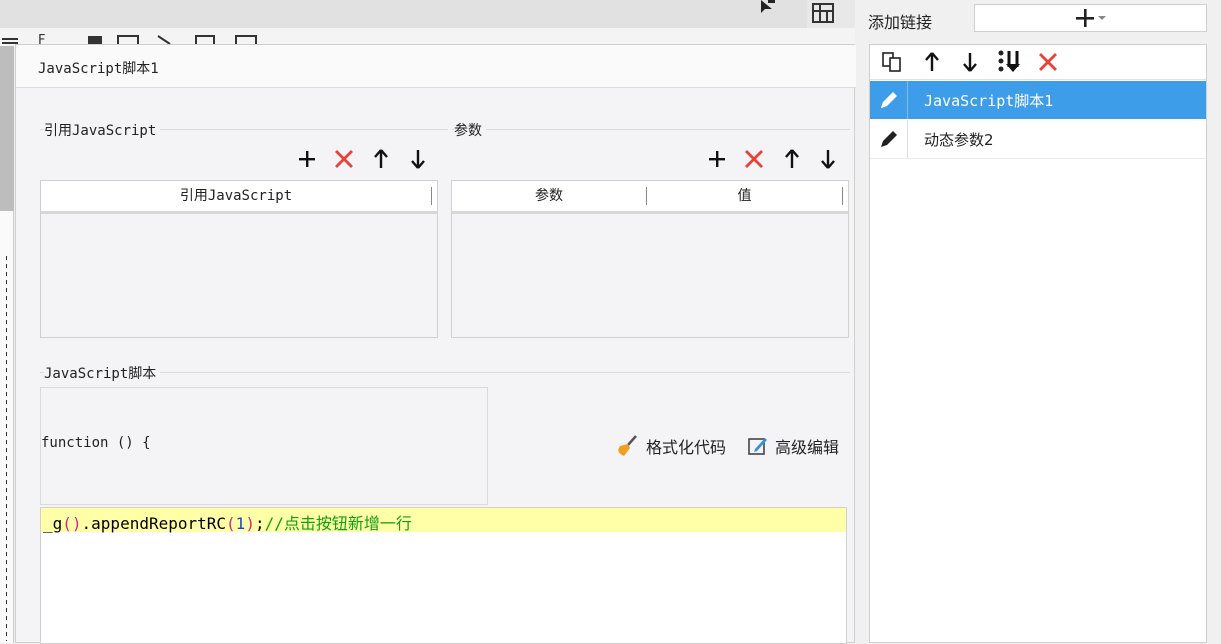  What do you see at coordinates (824, 14) in the screenshot?
I see `panel-layout-icon` at bounding box center [824, 14].